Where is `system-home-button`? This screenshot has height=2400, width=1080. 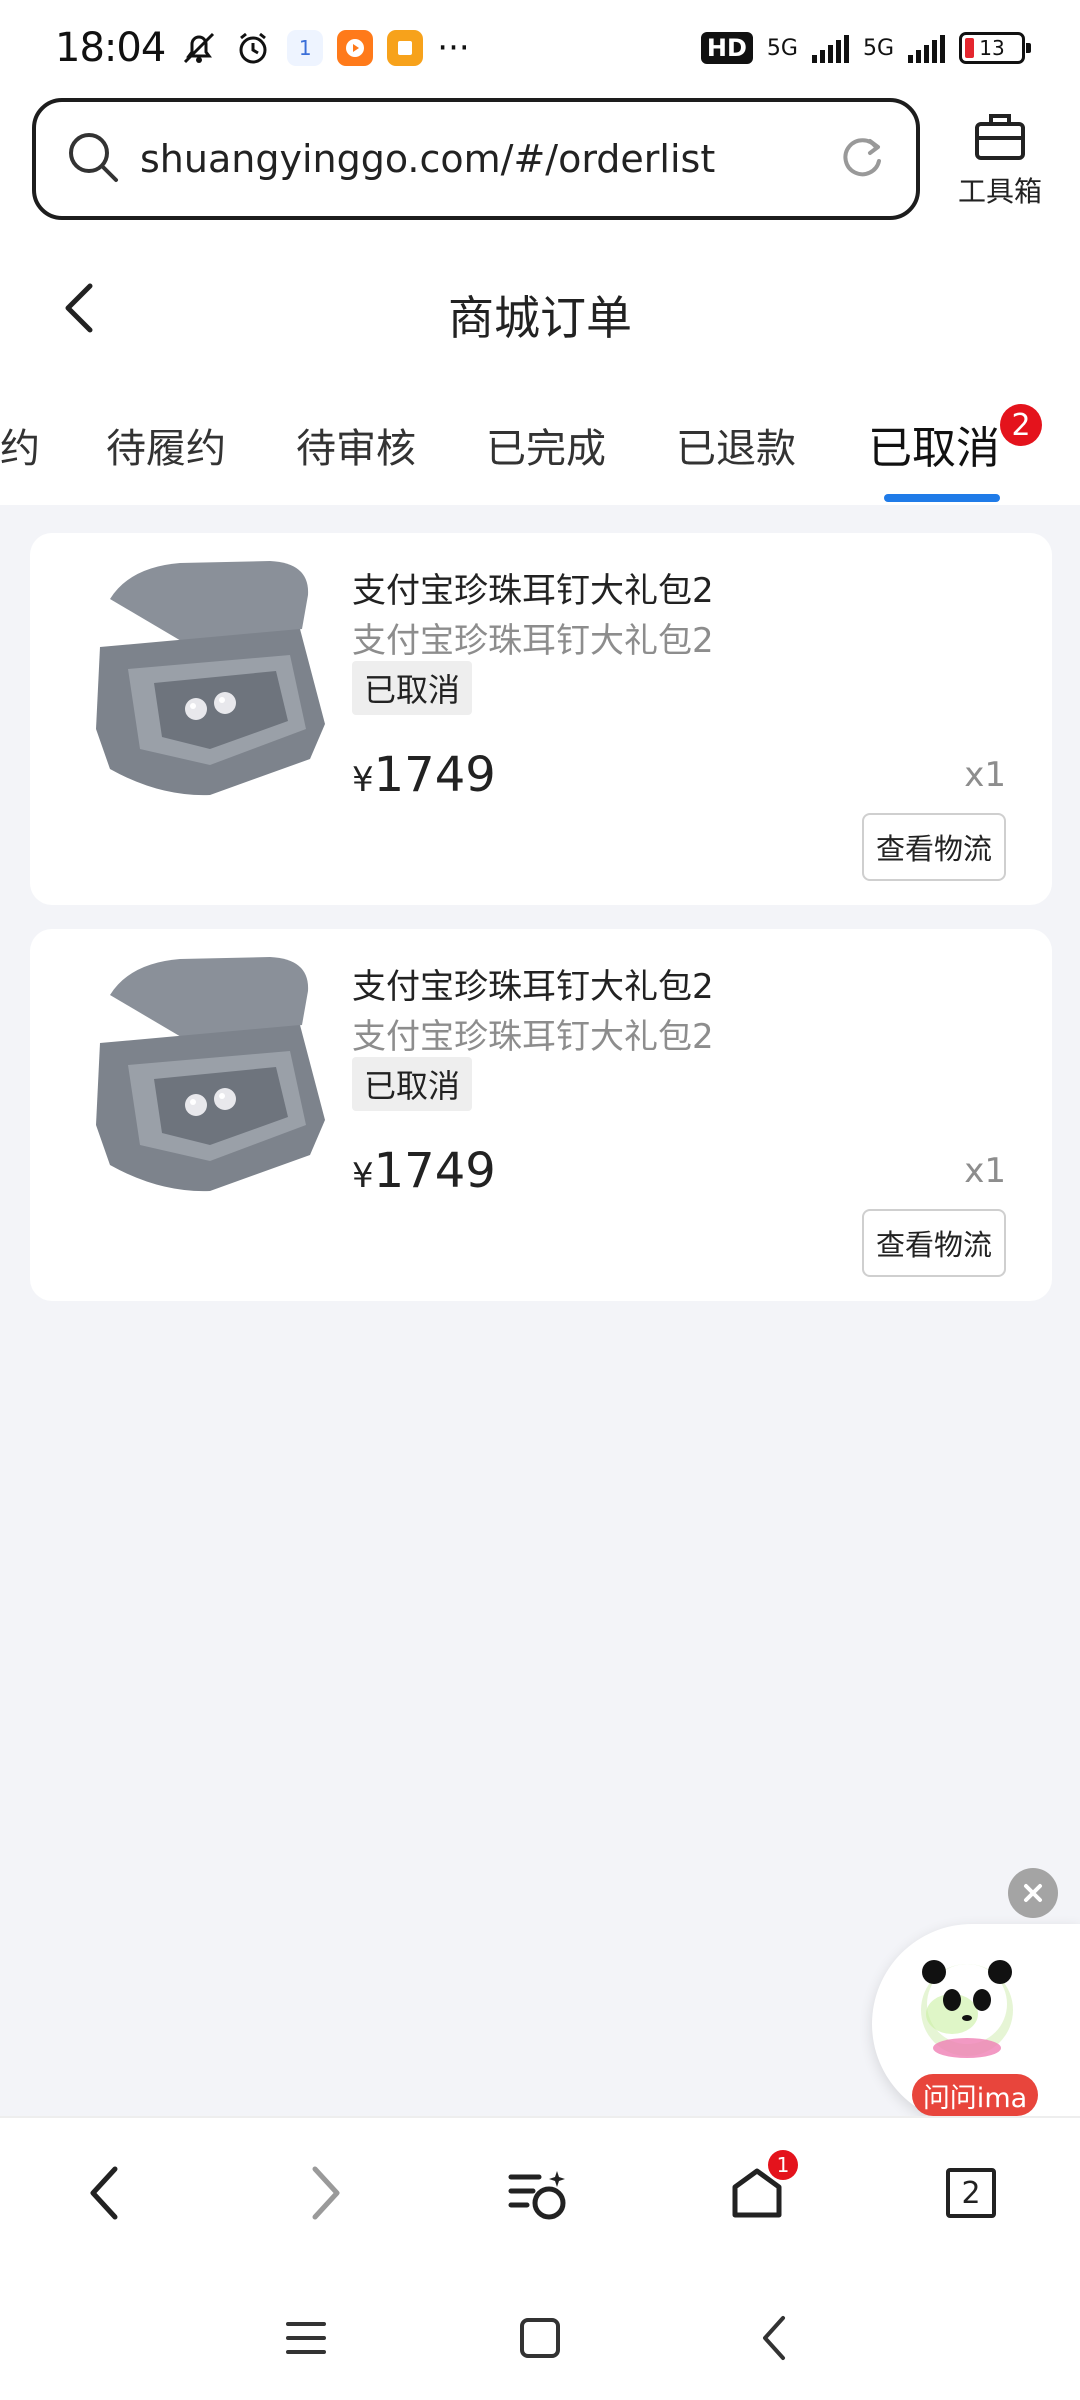 system-home-button is located at coordinates (540, 2338).